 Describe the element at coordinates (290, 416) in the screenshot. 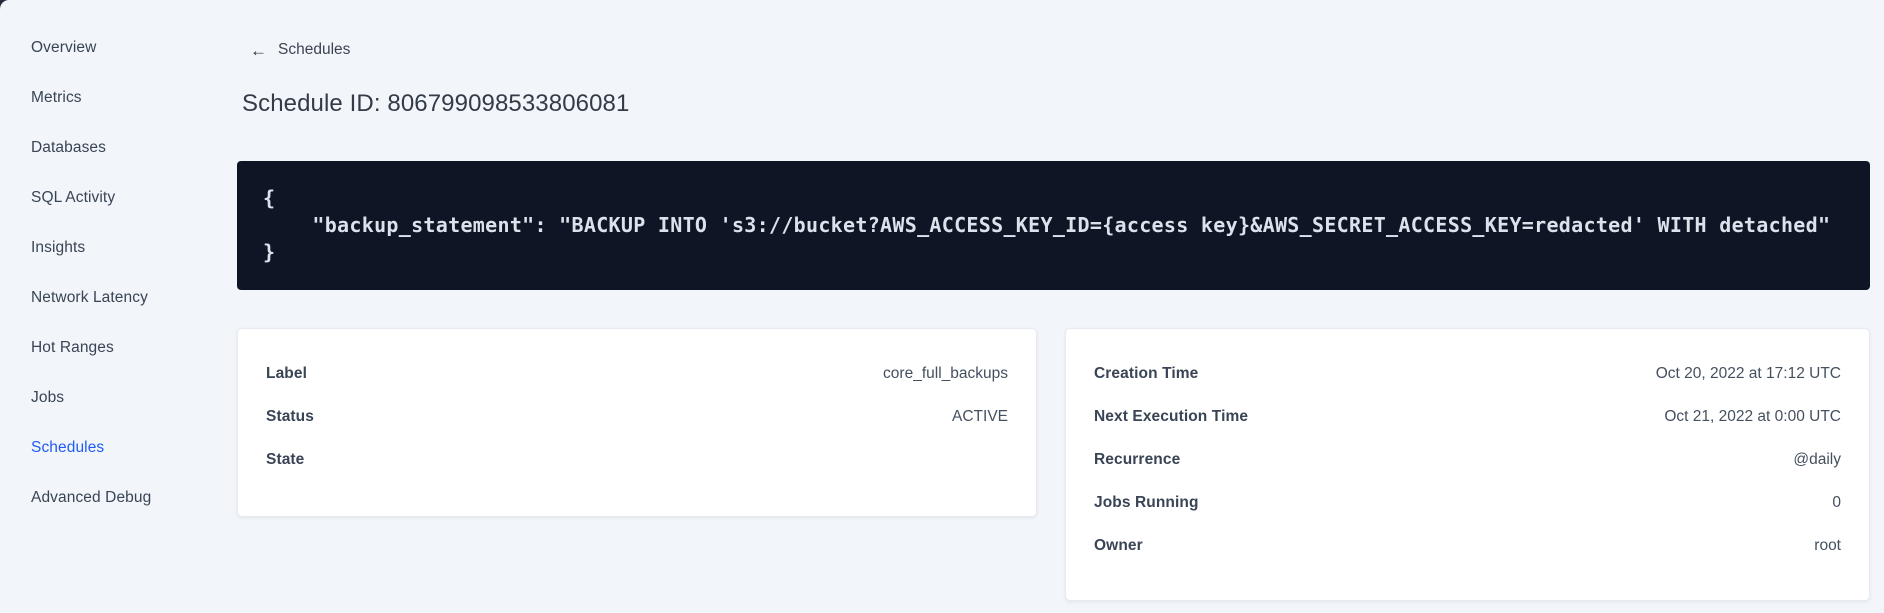

I see `row-label: Status` at that location.